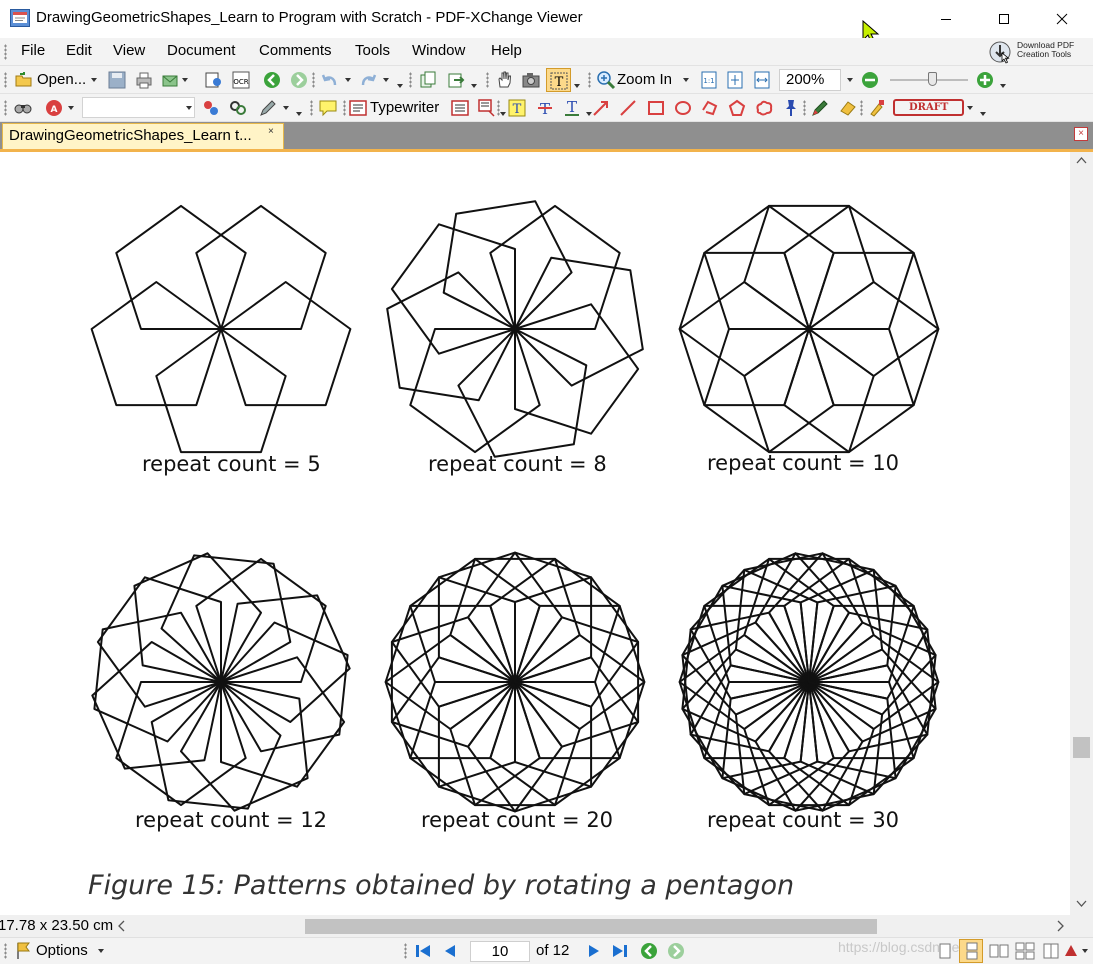 Image resolution: width=1093 pixels, height=964 pixels. What do you see at coordinates (572, 108) in the screenshot?
I see `underline-text-icon: T` at bounding box center [572, 108].